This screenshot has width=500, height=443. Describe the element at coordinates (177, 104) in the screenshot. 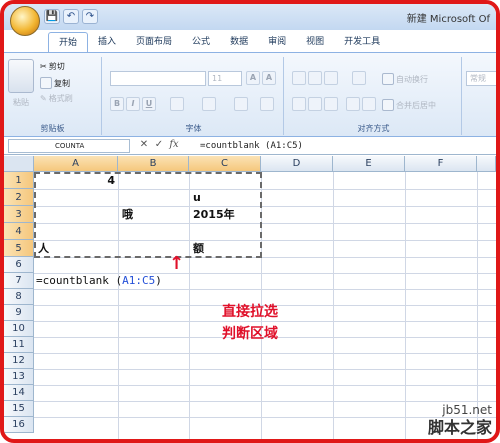

I see `border-icon` at that location.